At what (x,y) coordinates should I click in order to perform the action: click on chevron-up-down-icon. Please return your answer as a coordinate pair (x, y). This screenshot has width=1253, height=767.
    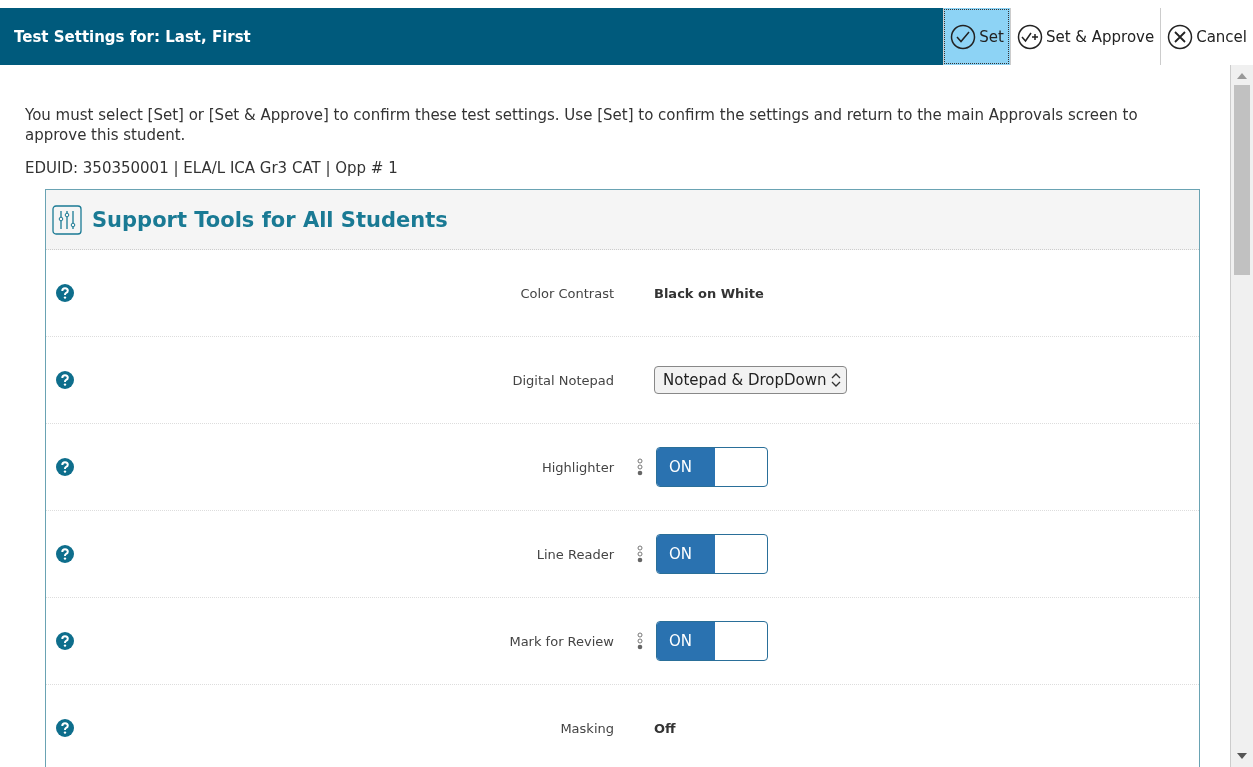
    Looking at the image, I should click on (835, 380).